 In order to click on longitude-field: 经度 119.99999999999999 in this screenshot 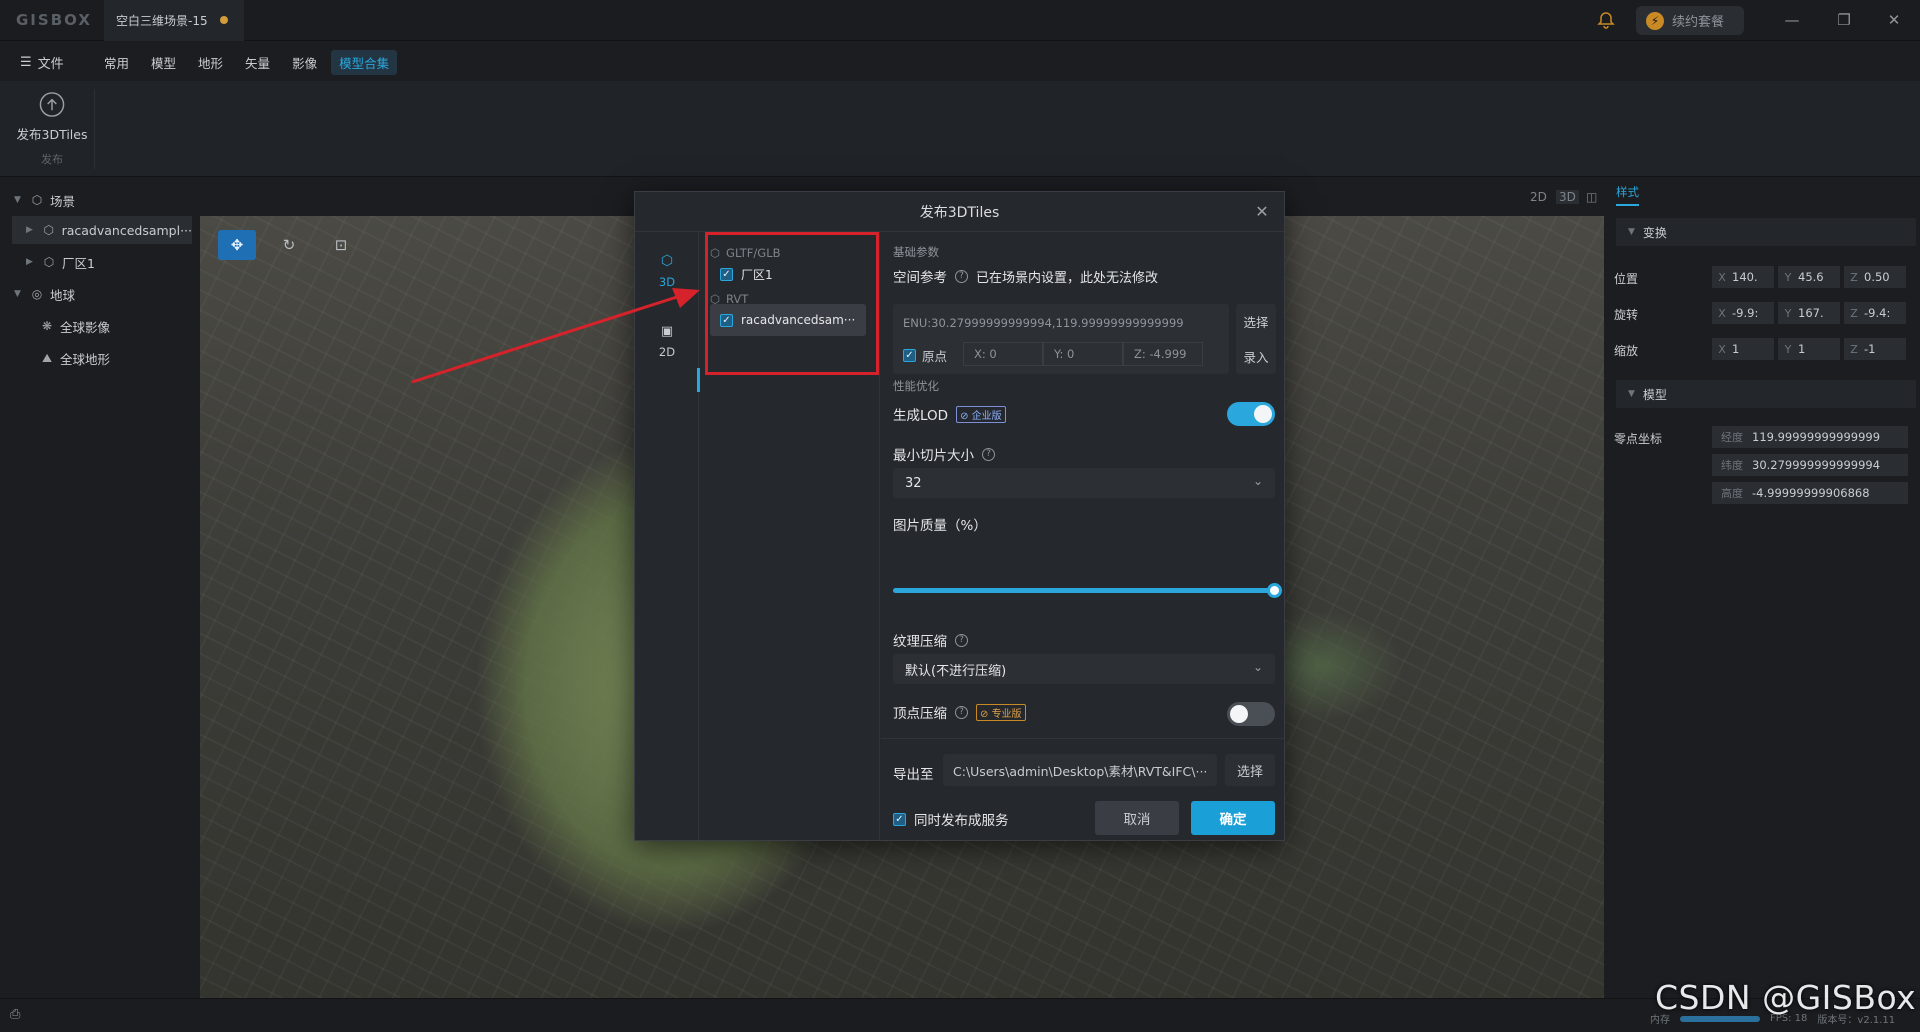, I will do `click(1810, 437)`.